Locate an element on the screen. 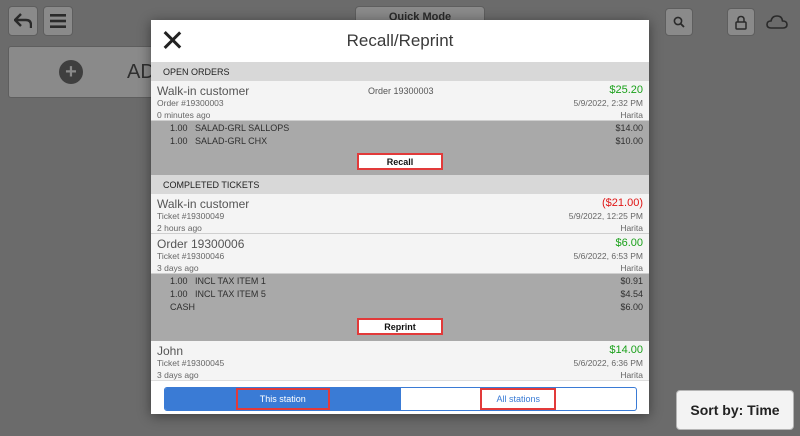 The image size is (800, 436). lock-icon is located at coordinates (741, 22).